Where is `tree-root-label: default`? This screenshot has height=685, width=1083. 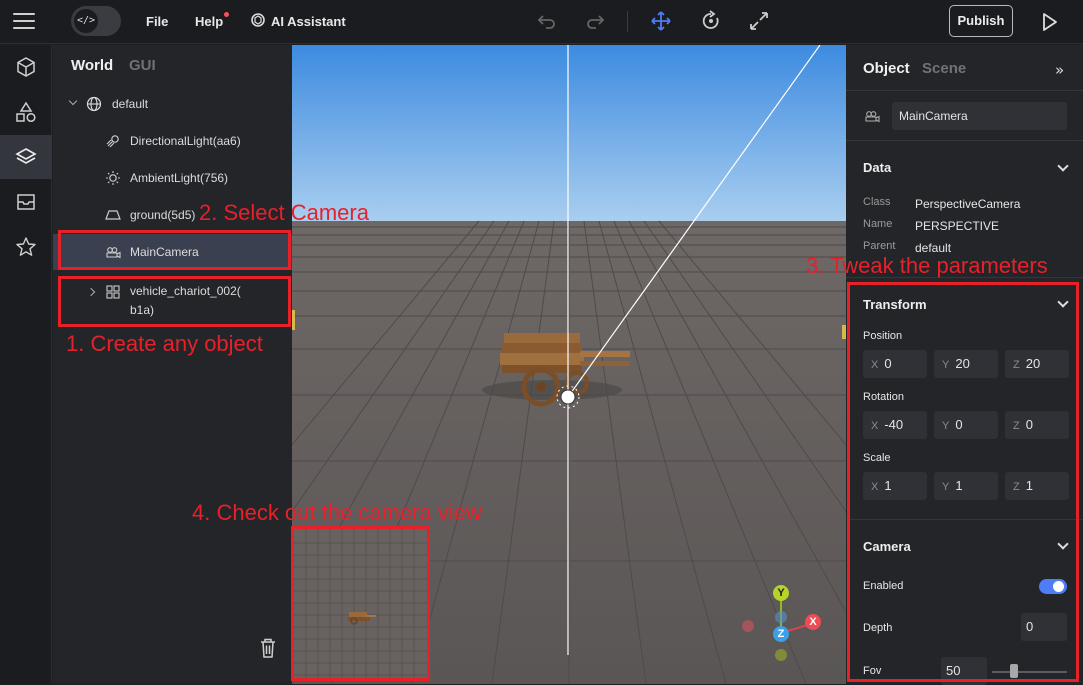
tree-root-label: default is located at coordinates (130, 104).